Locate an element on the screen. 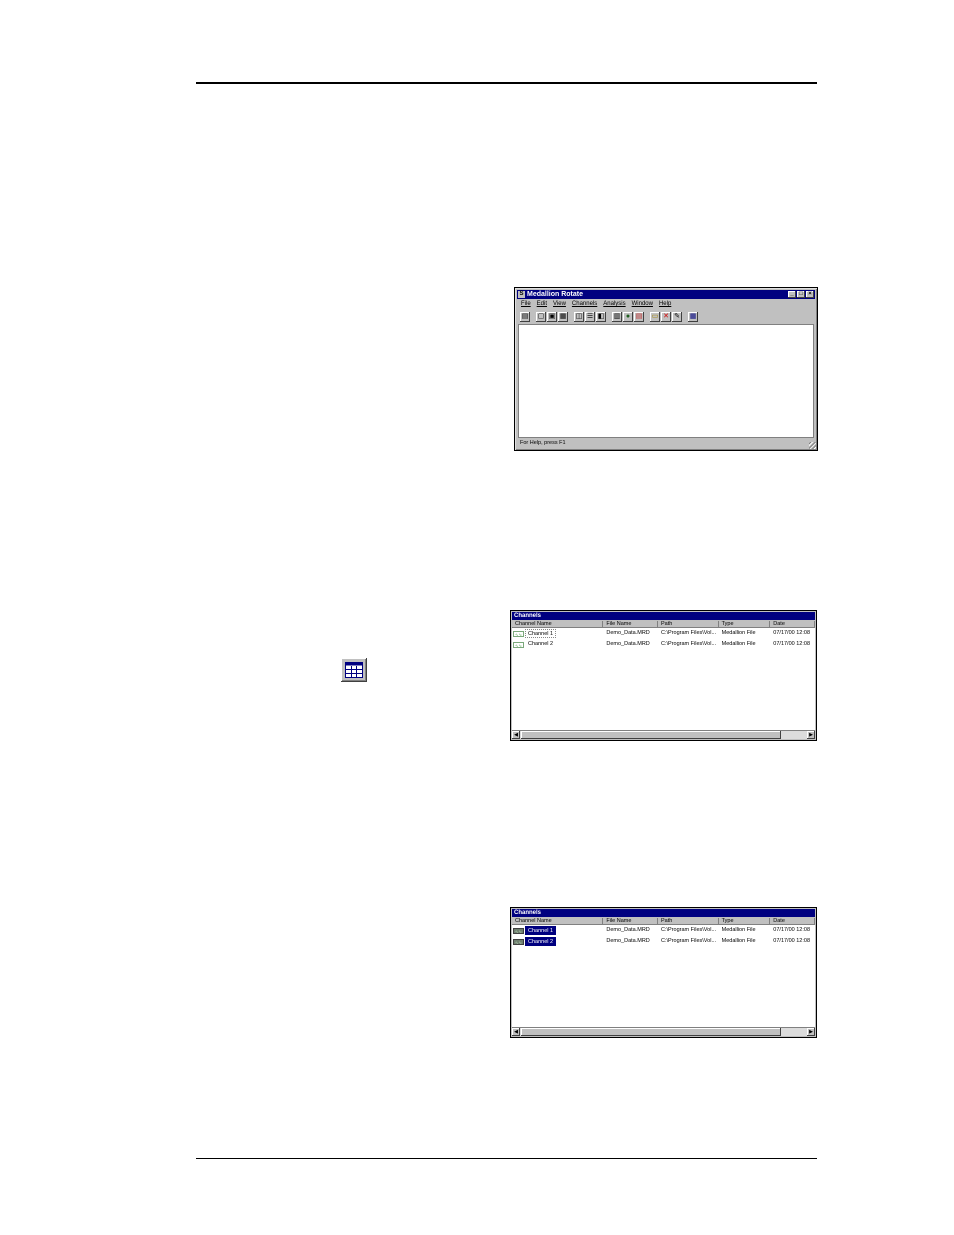 Image resolution: width=954 pixels, height=1235 pixels. minimize-button: _ is located at coordinates (792, 294).